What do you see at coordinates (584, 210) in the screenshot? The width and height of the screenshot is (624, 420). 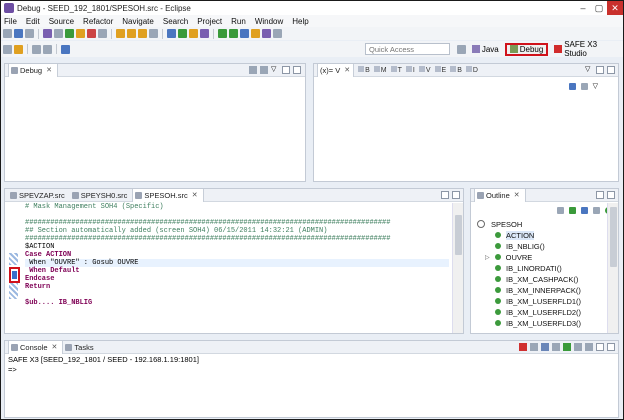 I see `hide-static-icon` at bounding box center [584, 210].